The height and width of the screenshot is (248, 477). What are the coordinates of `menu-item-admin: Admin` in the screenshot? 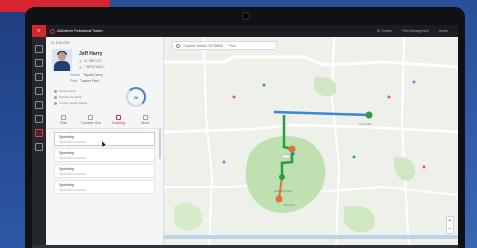 It's located at (443, 31).